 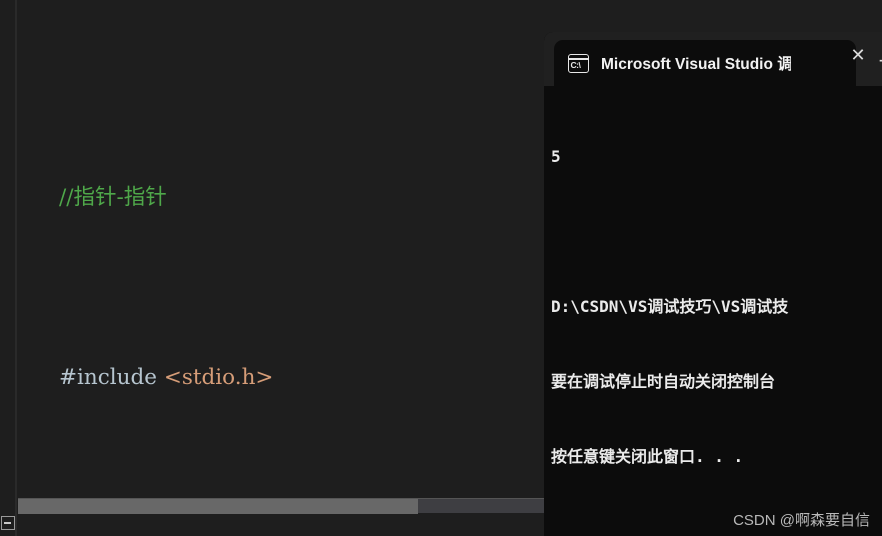 What do you see at coordinates (218, 506) in the screenshot?
I see `horizontal-scrollbar-thumb` at bounding box center [218, 506].